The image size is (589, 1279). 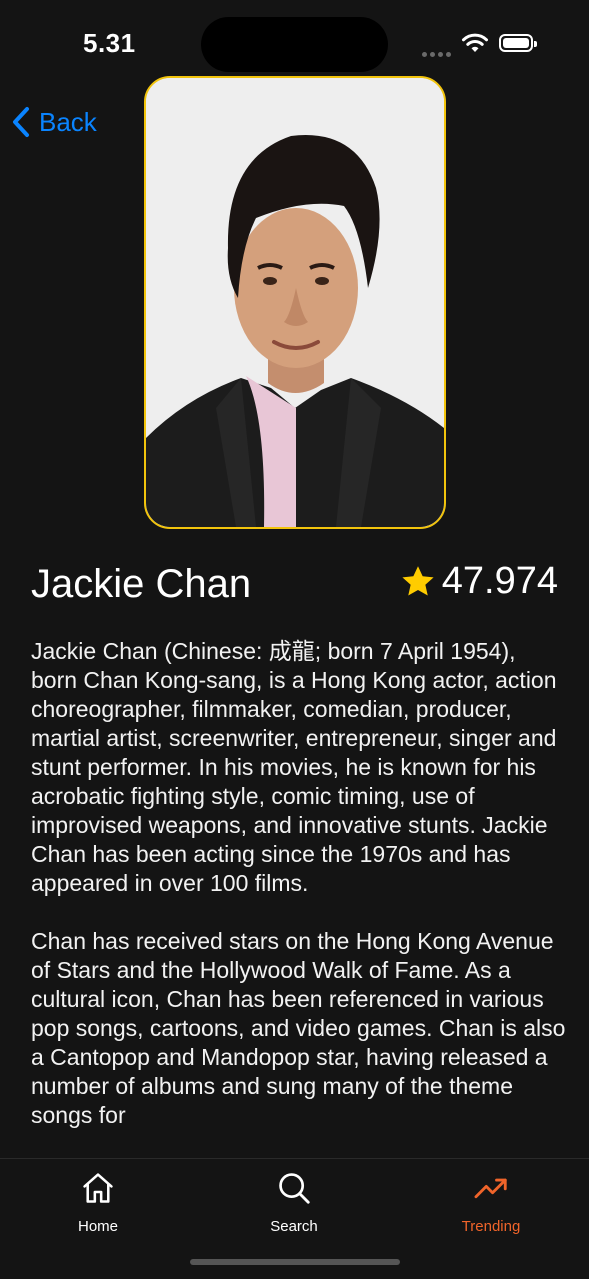 What do you see at coordinates (294, 1226) in the screenshot?
I see `tab-label: Search` at bounding box center [294, 1226].